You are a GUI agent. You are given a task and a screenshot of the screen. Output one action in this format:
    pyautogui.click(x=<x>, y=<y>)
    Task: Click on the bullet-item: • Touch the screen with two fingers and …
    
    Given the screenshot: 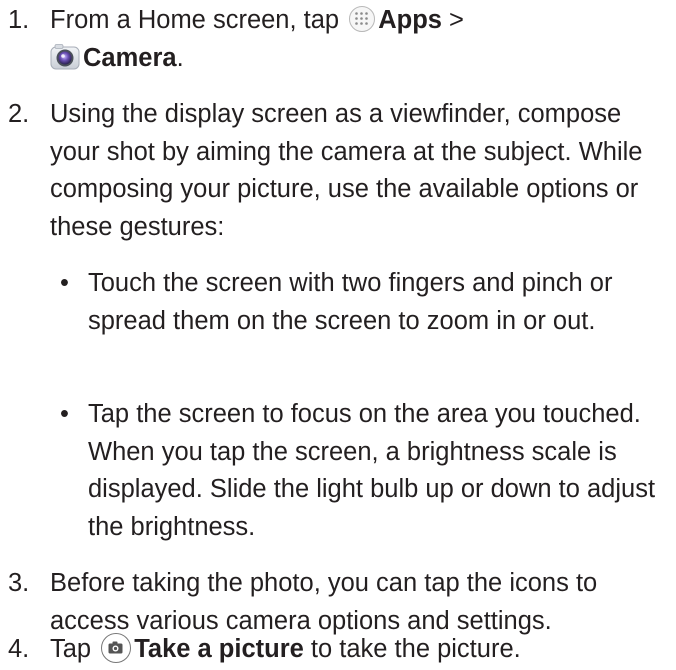 What is the action you would take?
    pyautogui.click(x=363, y=302)
    